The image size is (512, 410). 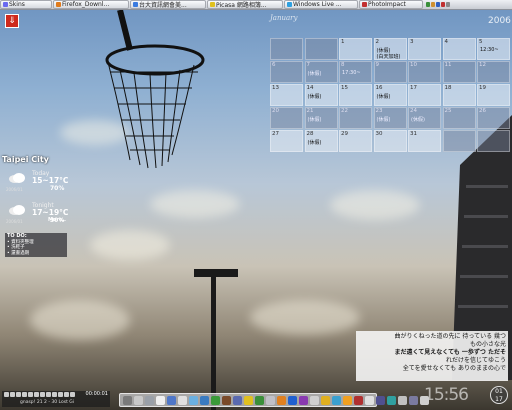 I want to click on calendar-day-cell: 15, so click(x=355, y=95).